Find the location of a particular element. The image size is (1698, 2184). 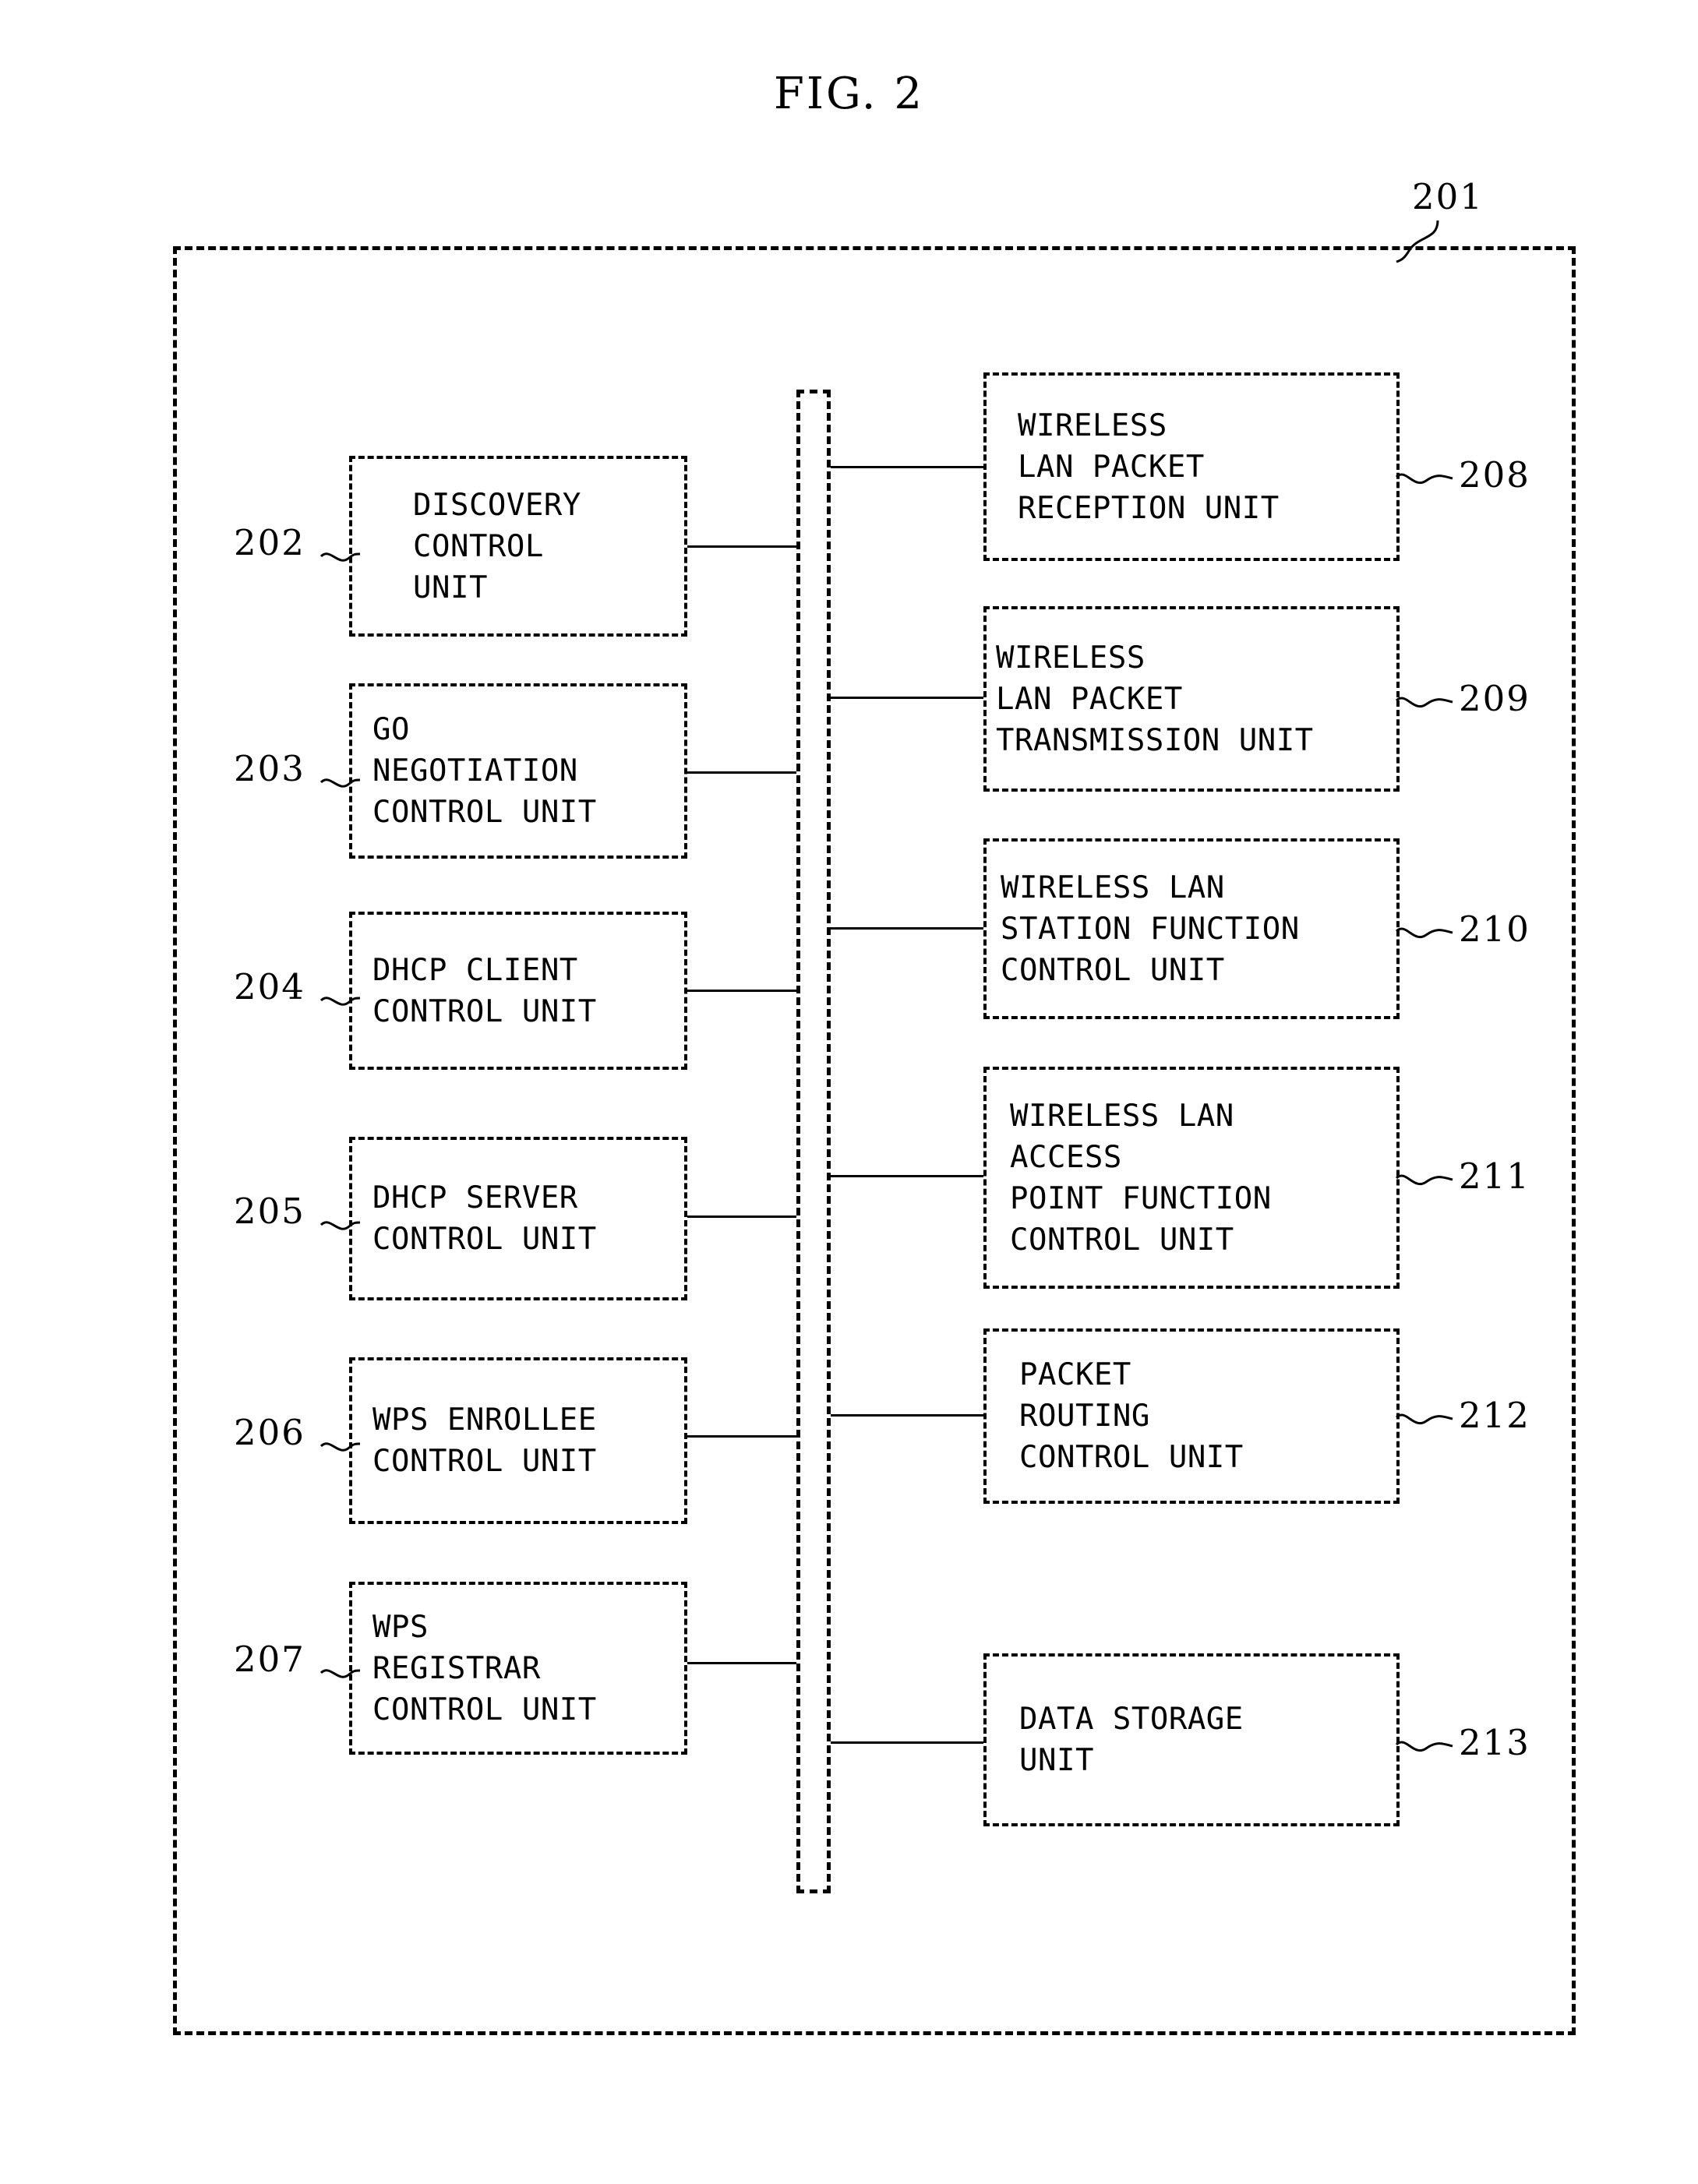

system-bus is located at coordinates (813, 1141).